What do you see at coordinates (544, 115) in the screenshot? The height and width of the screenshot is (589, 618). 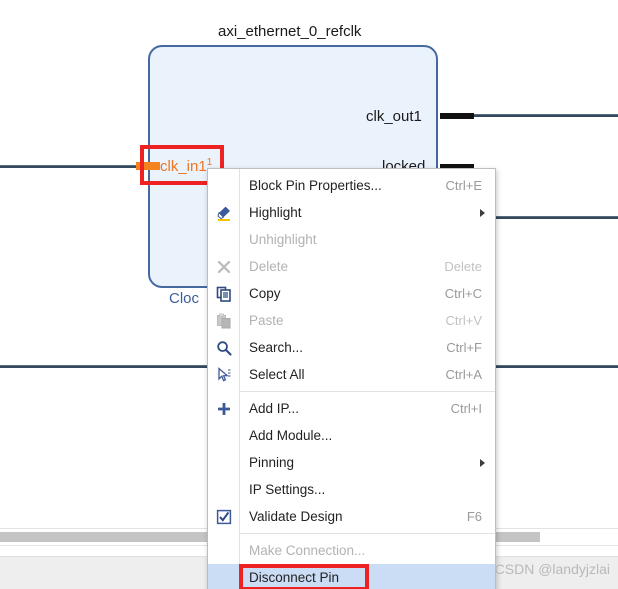 I see `wire-right-clk-out1` at bounding box center [544, 115].